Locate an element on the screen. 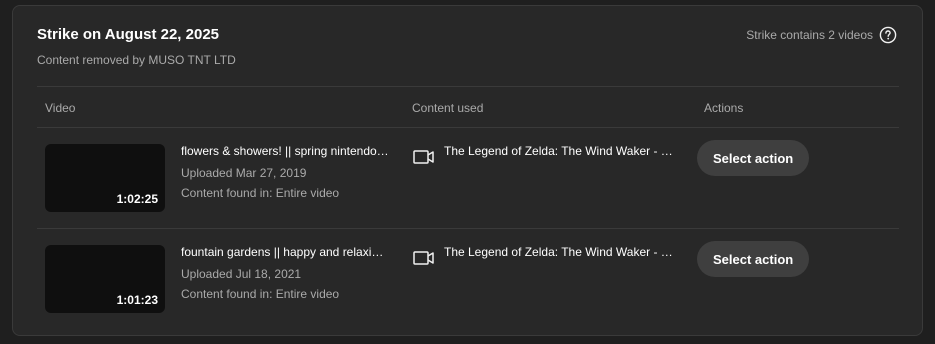  question-circle-icon is located at coordinates (888, 35).